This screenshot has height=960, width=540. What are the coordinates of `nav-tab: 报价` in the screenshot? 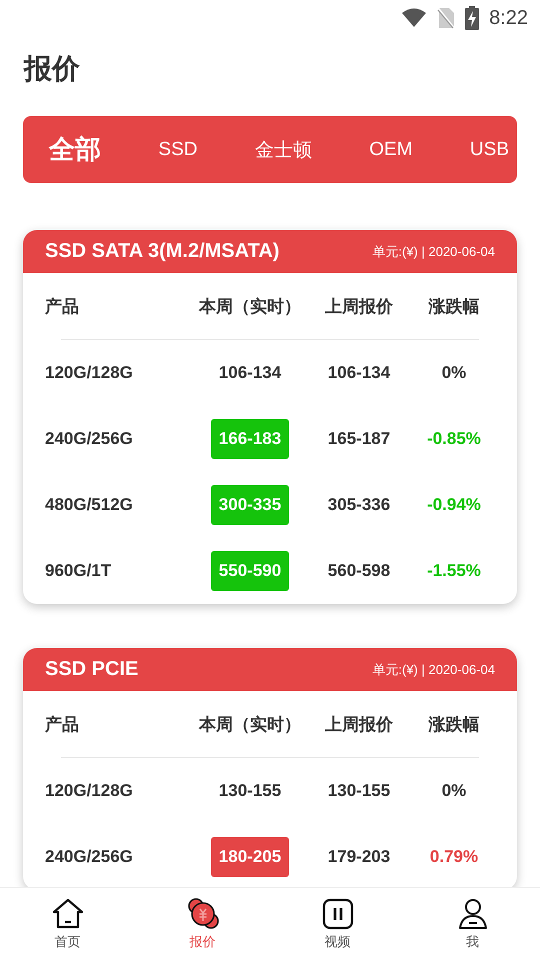 It's located at (202, 924).